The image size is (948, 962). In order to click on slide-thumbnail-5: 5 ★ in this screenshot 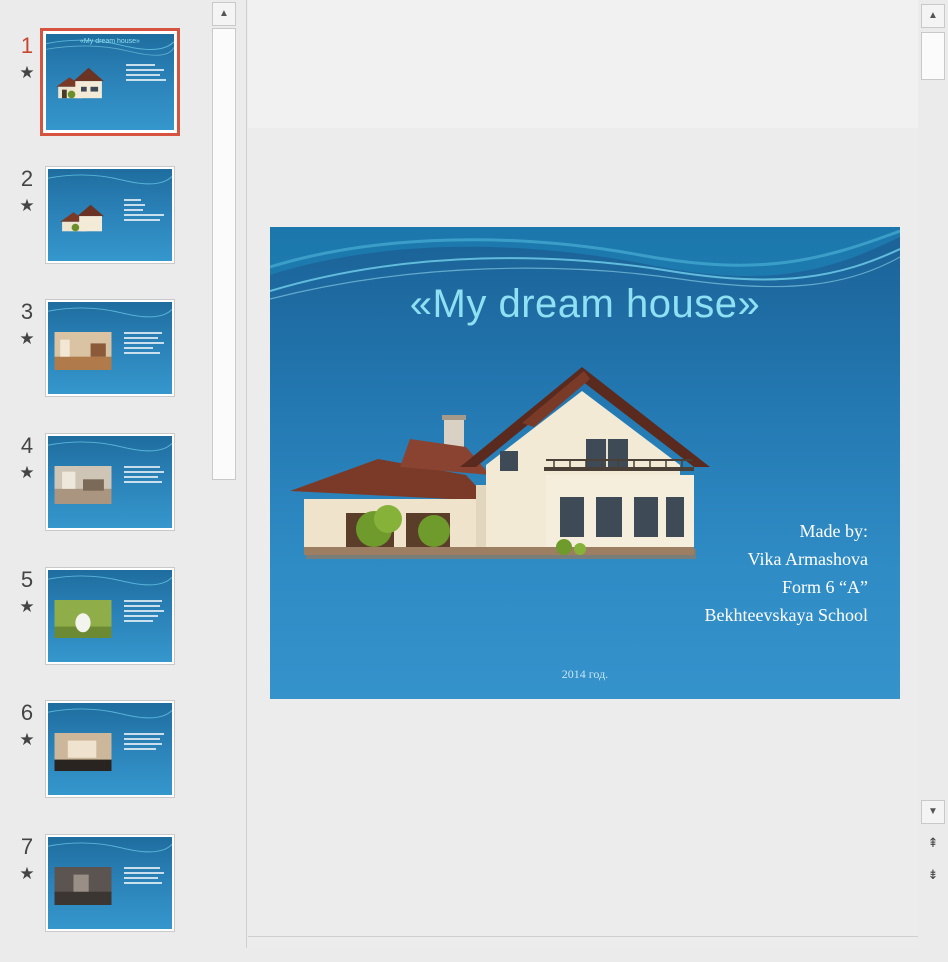, I will do `click(106, 631)`.